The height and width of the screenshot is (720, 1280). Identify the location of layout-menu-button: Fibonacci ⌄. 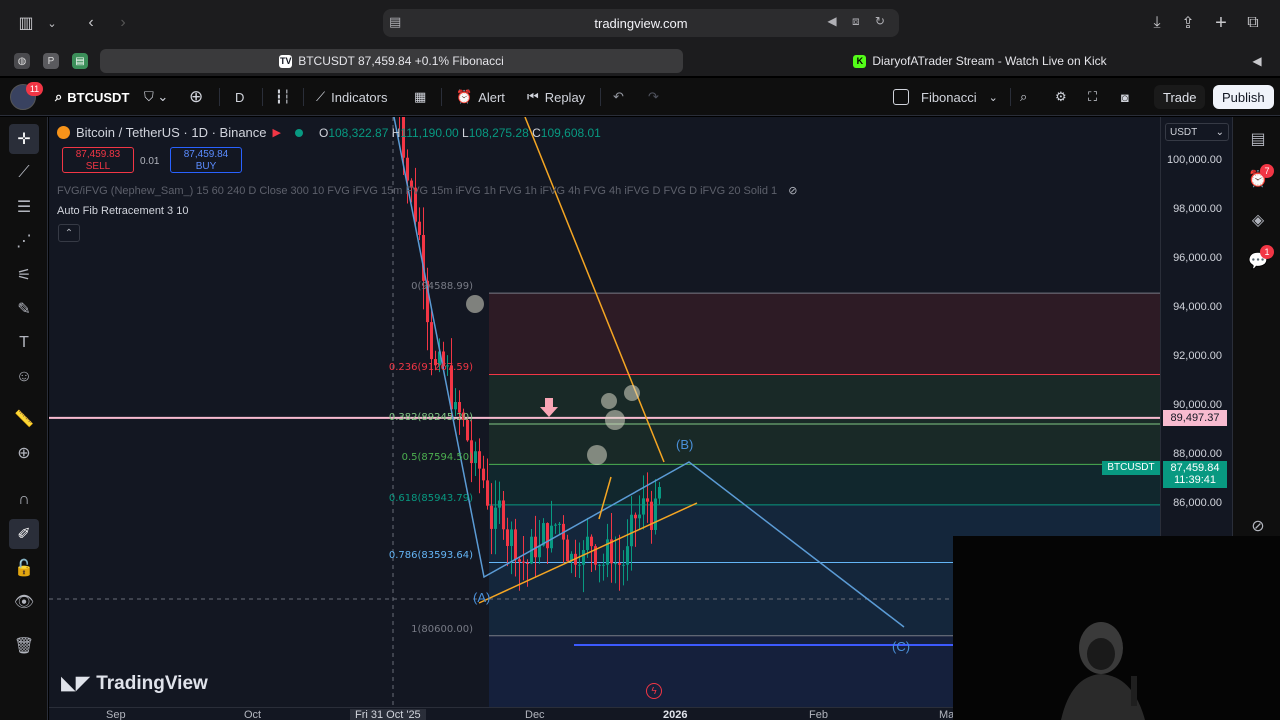
(945, 97).